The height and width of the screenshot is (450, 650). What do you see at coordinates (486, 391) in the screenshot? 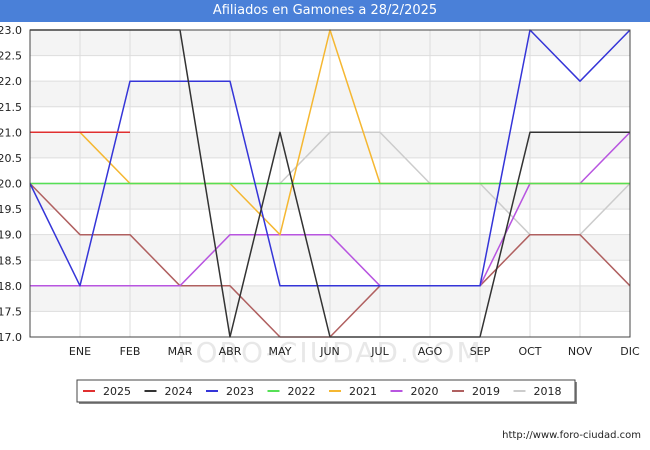
I see `legend-label-2019: 2019` at bounding box center [486, 391].